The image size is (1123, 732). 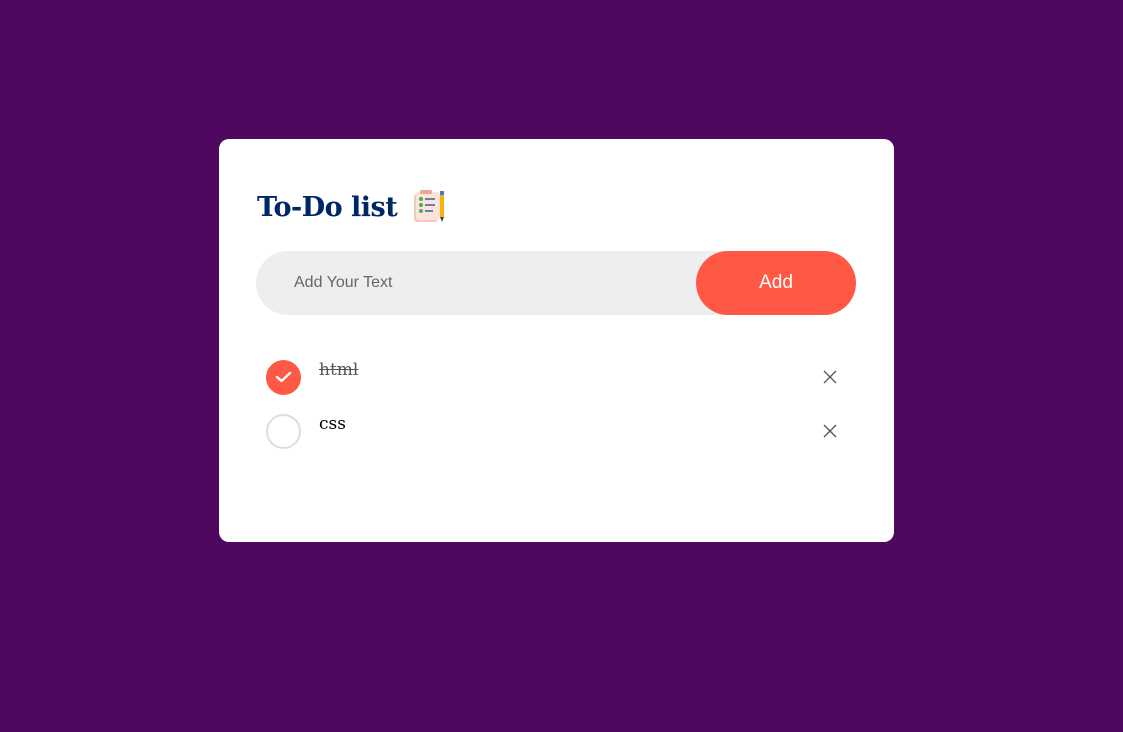 What do you see at coordinates (556, 378) in the screenshot?
I see `list-item: html` at bounding box center [556, 378].